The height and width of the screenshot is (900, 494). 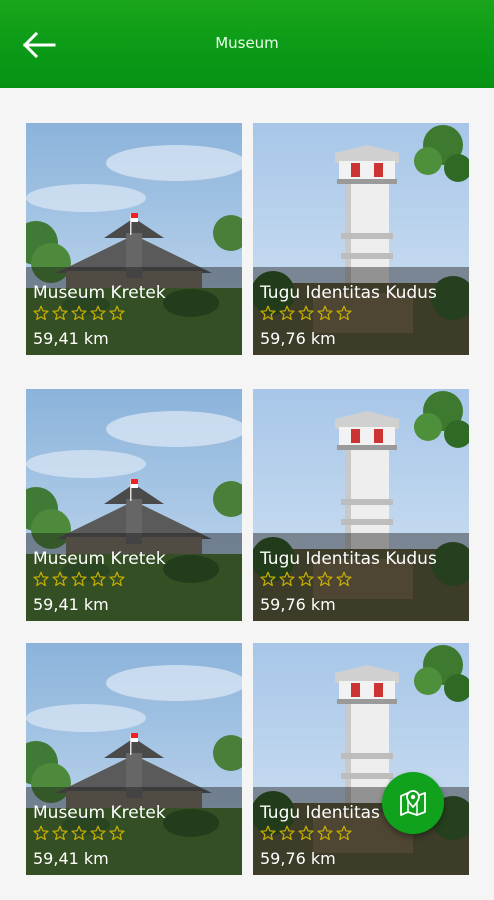 I want to click on map-marker-icon, so click(x=413, y=803).